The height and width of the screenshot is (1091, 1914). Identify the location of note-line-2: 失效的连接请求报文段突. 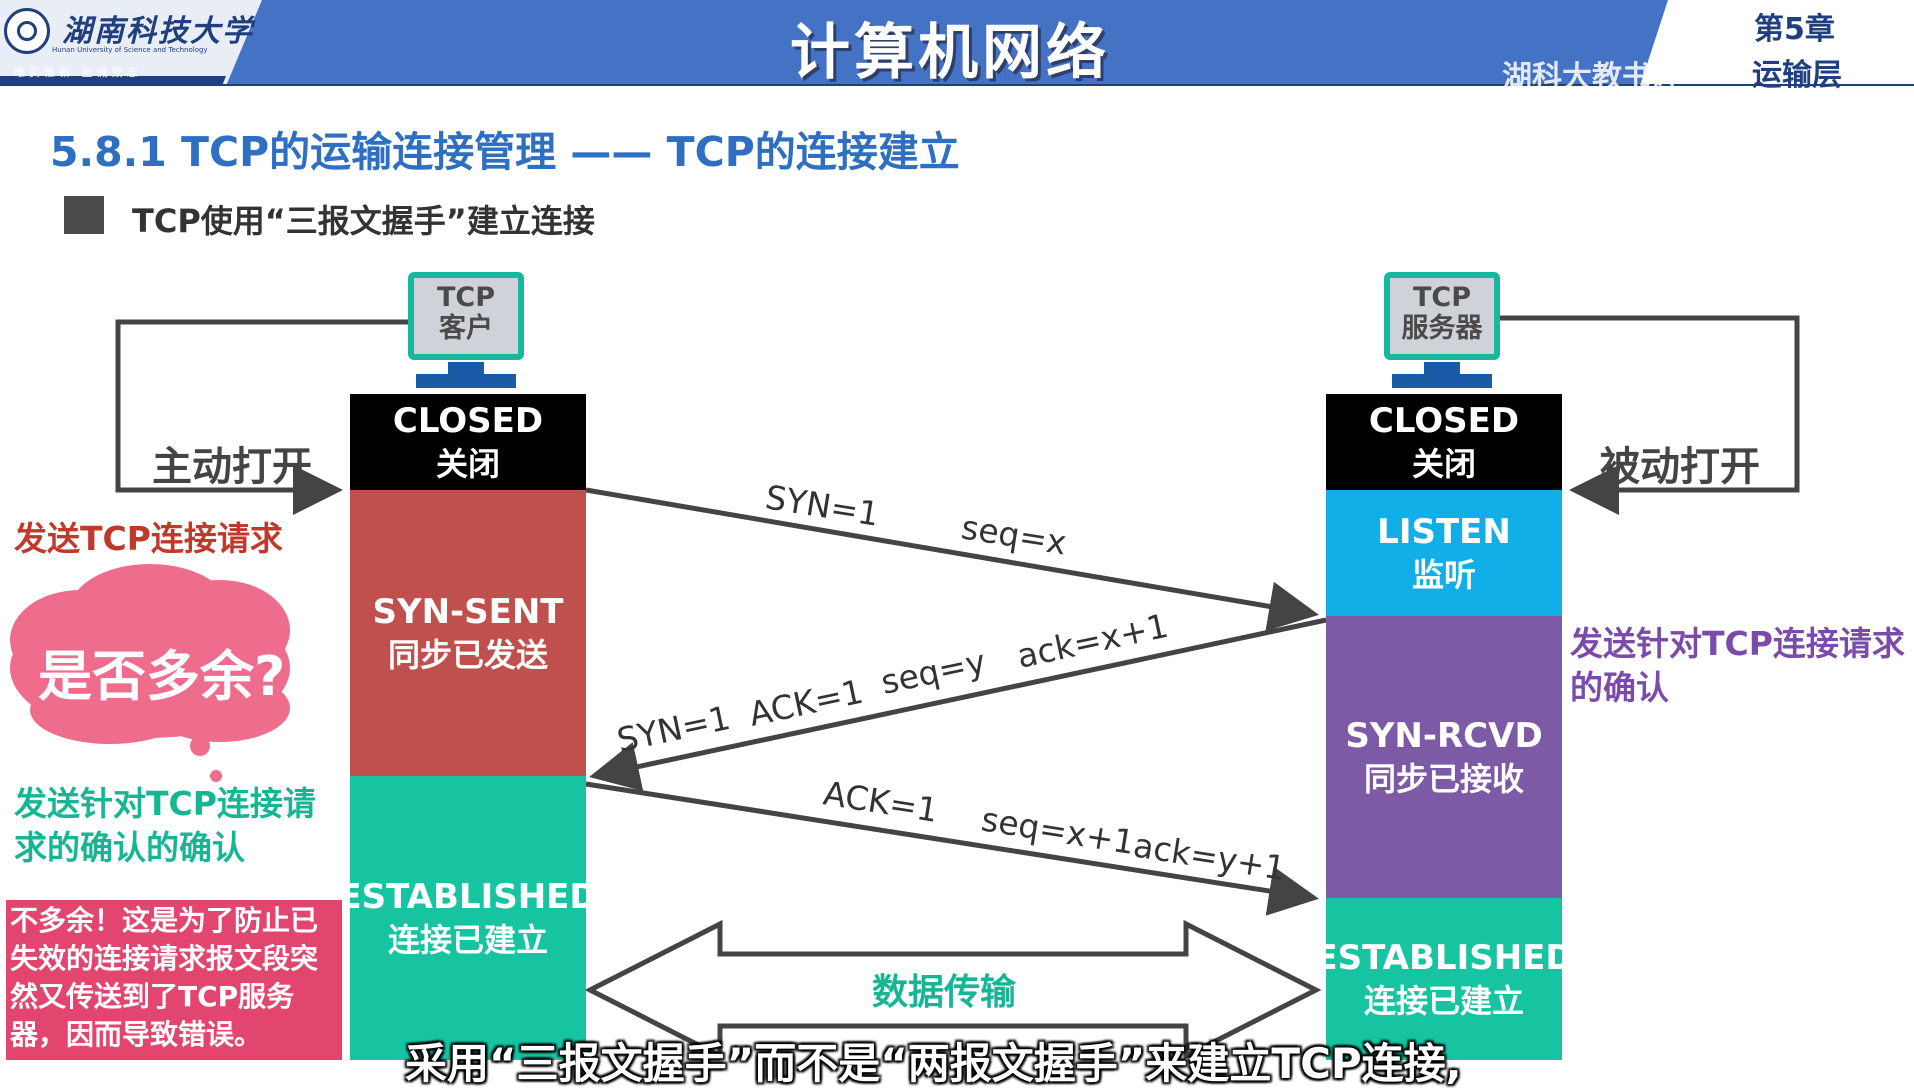
(164, 958).